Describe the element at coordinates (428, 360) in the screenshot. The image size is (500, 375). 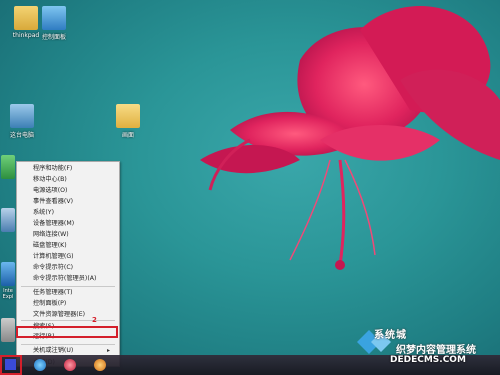
I see `watermark-url-text: DEDECMS.COM` at that location.